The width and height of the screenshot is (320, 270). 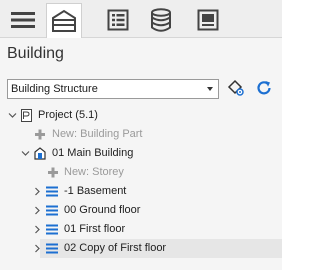 I want to click on tree-label-new-building-part: New: Building Part, so click(x=97, y=134).